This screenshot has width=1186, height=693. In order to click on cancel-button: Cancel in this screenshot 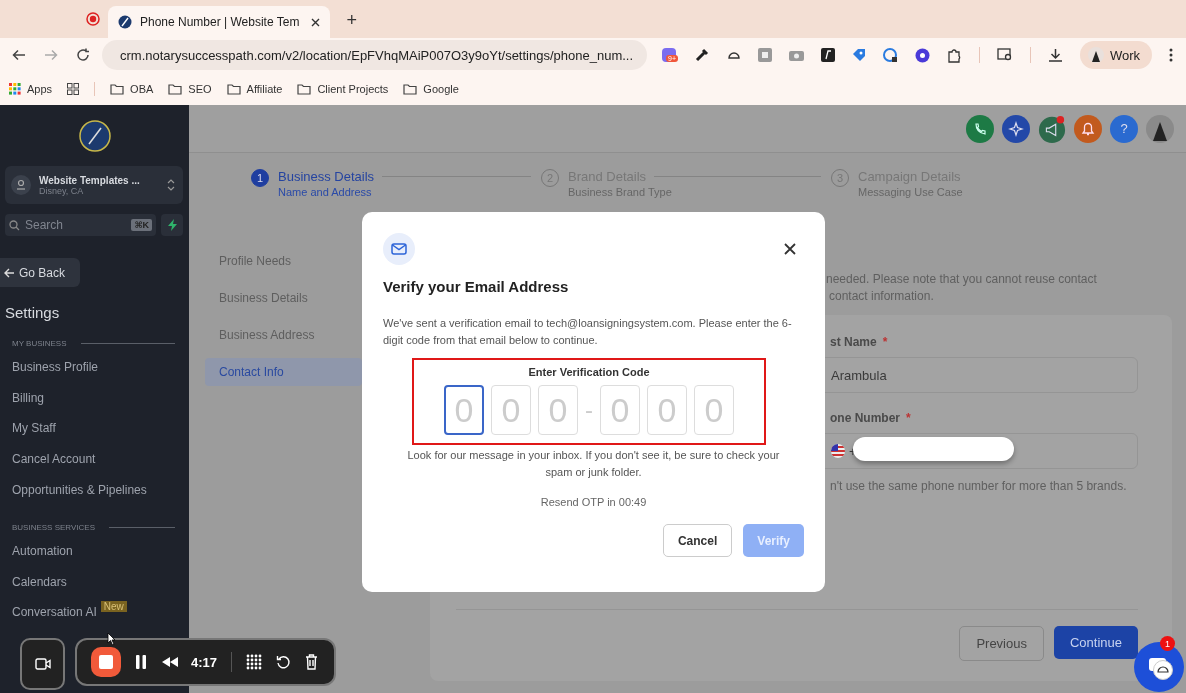, I will do `click(697, 540)`.